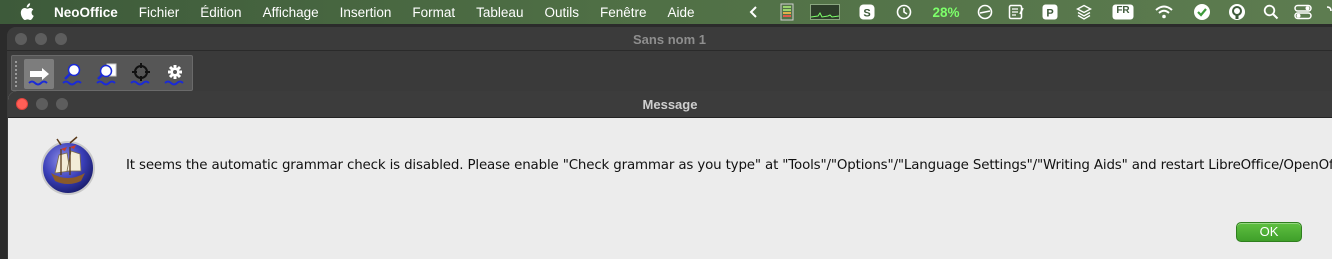 The width and height of the screenshot is (1332, 259). What do you see at coordinates (1202, 12) in the screenshot?
I see `checkmark-circle-icon` at bounding box center [1202, 12].